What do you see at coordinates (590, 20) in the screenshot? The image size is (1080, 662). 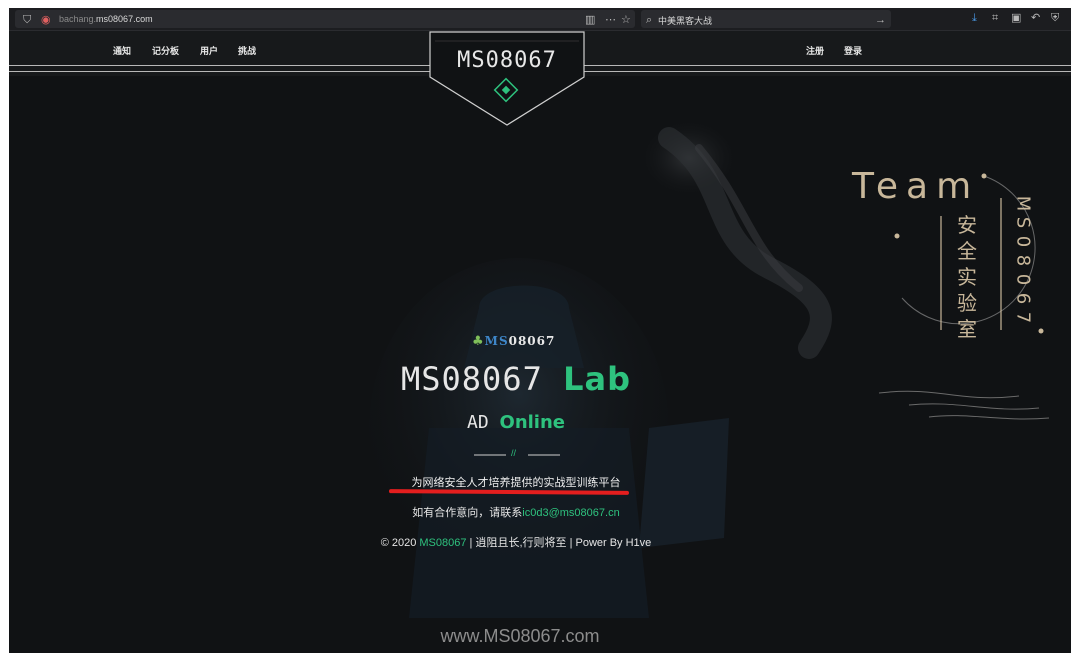 I see `reader-view-icon: ▥` at bounding box center [590, 20].